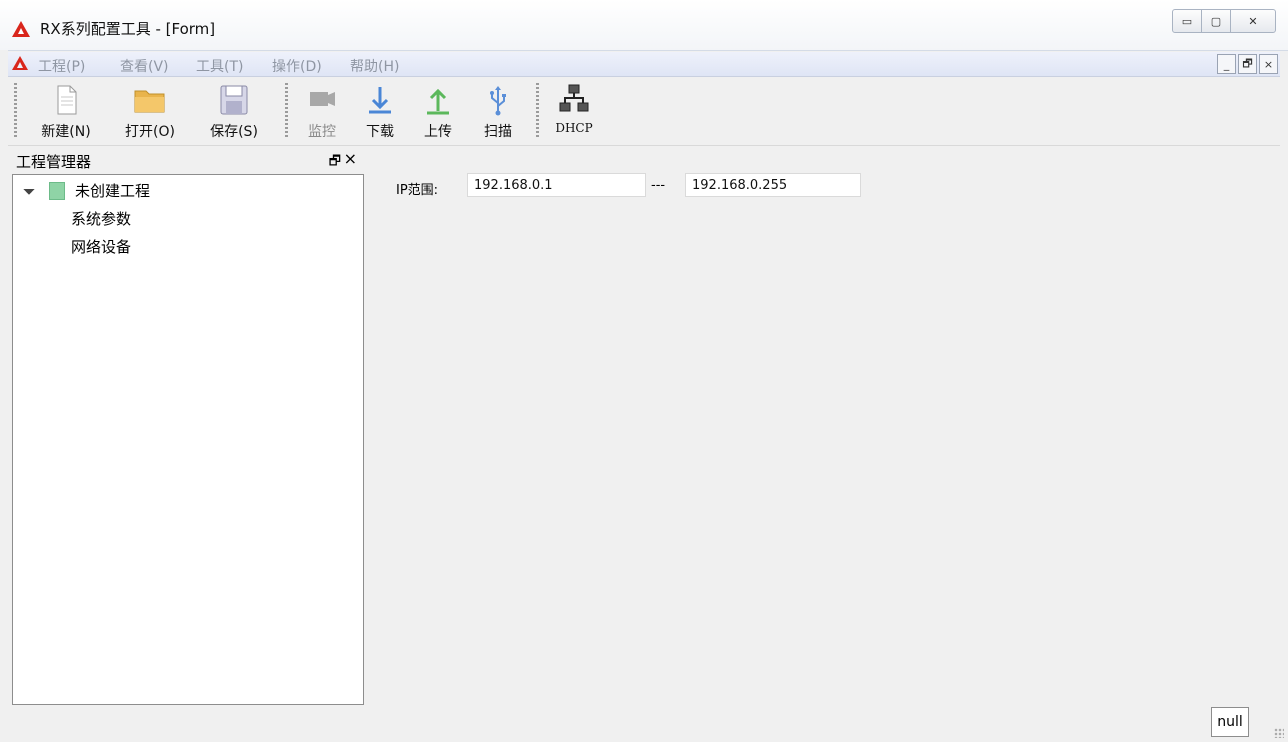  I want to click on maximize-window-button: ▢, so click(1216, 21).